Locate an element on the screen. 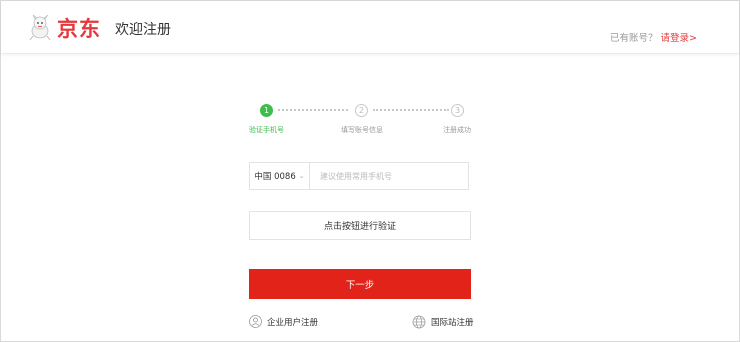 This screenshot has height=342, width=740. enterprise-register-label: 企业用户注册 is located at coordinates (293, 322).